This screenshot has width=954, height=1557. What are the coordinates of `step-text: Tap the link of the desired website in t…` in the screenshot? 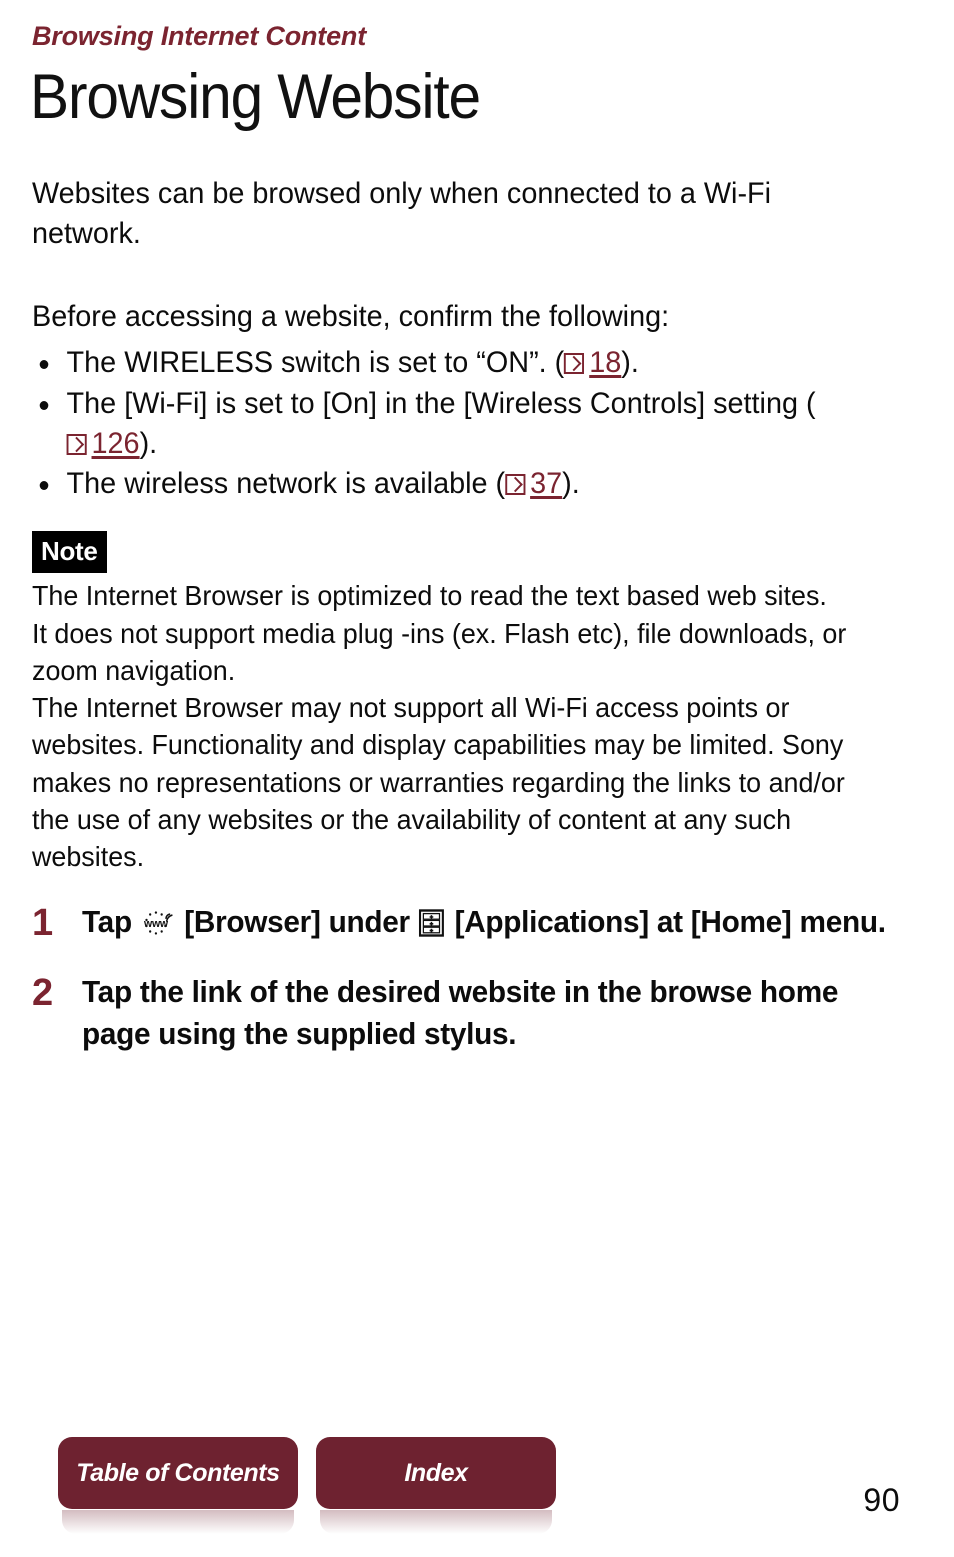 It's located at (460, 1012).